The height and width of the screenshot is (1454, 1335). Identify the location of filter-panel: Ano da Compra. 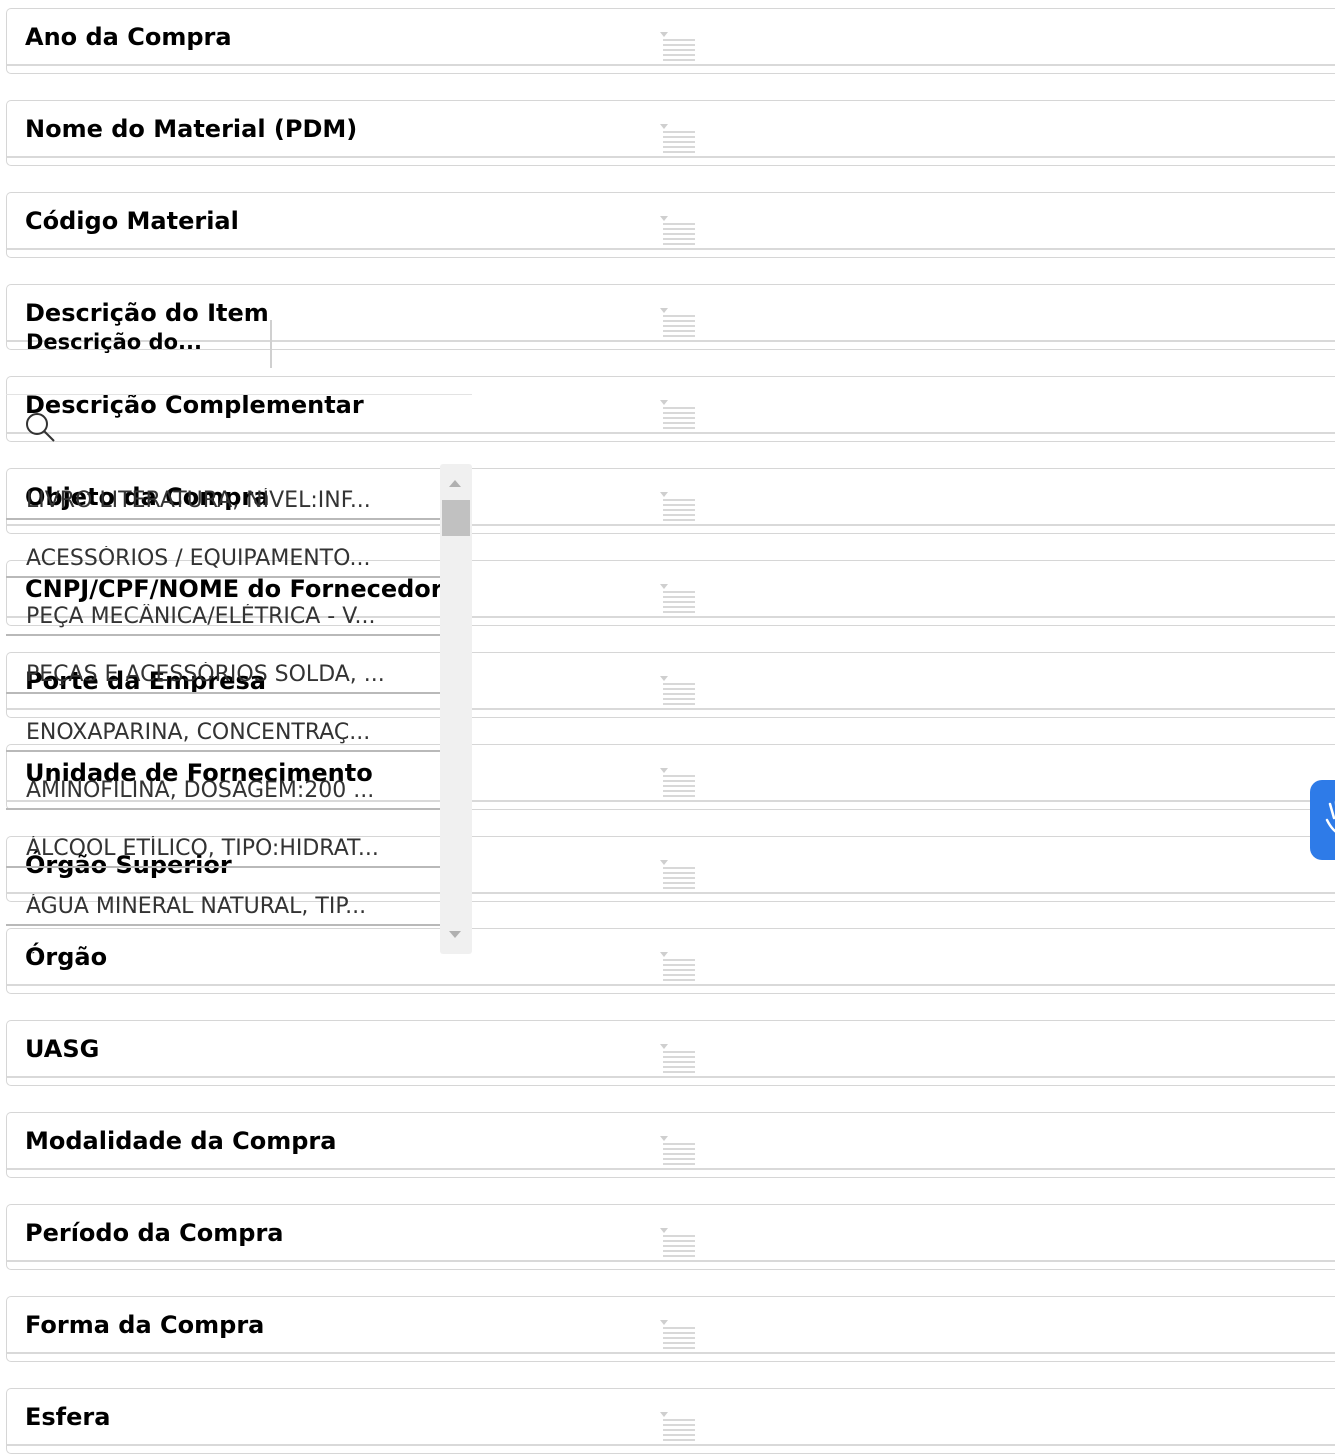
(670, 41).